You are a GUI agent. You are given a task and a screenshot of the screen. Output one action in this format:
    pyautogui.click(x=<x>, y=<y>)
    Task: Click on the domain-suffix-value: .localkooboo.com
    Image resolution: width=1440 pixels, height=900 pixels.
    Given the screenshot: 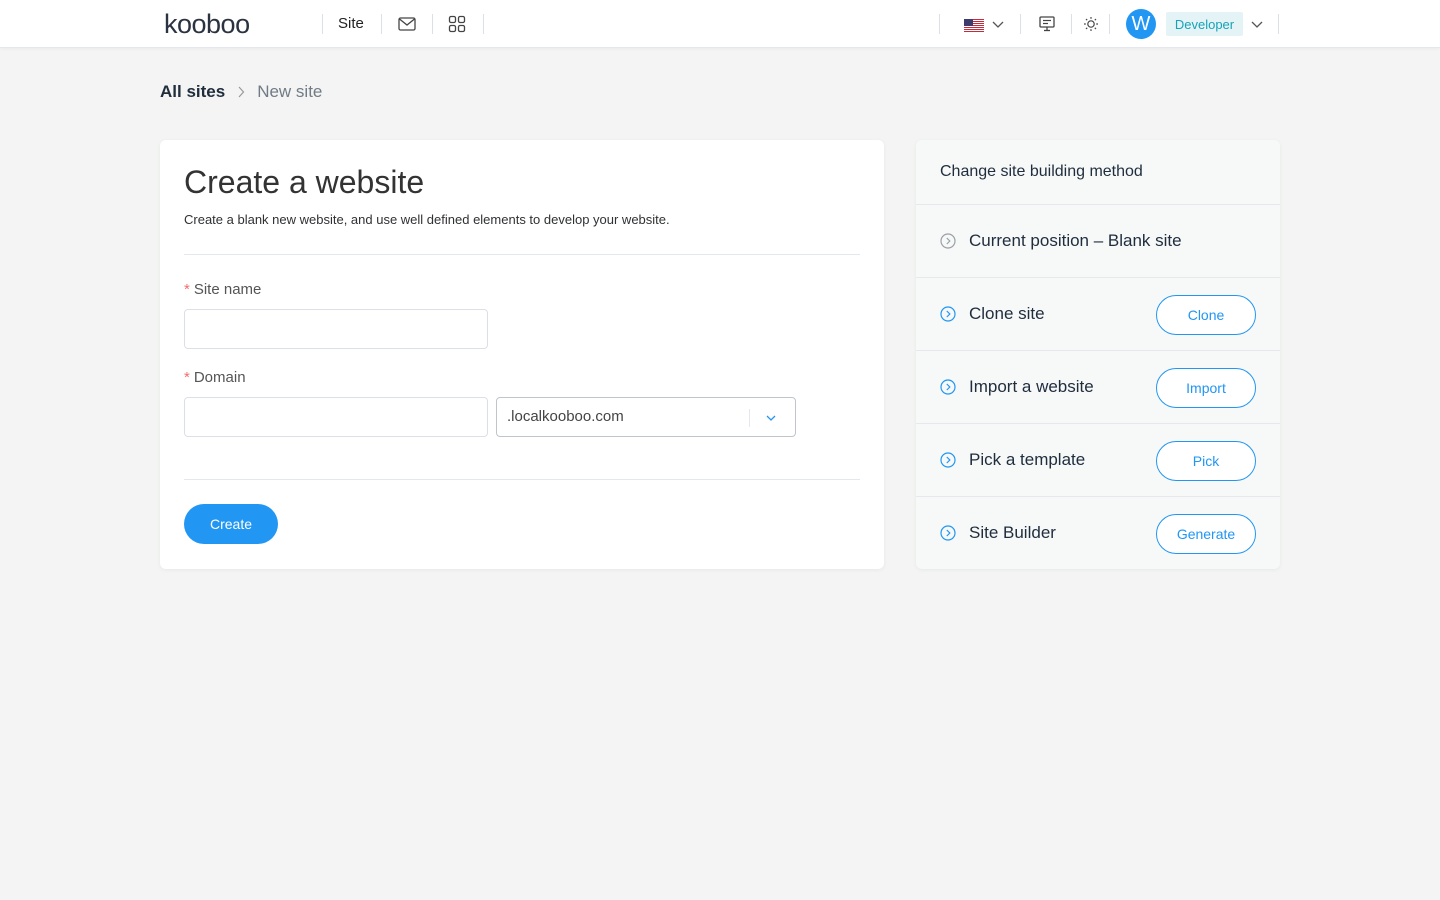 What is the action you would take?
    pyautogui.click(x=565, y=416)
    